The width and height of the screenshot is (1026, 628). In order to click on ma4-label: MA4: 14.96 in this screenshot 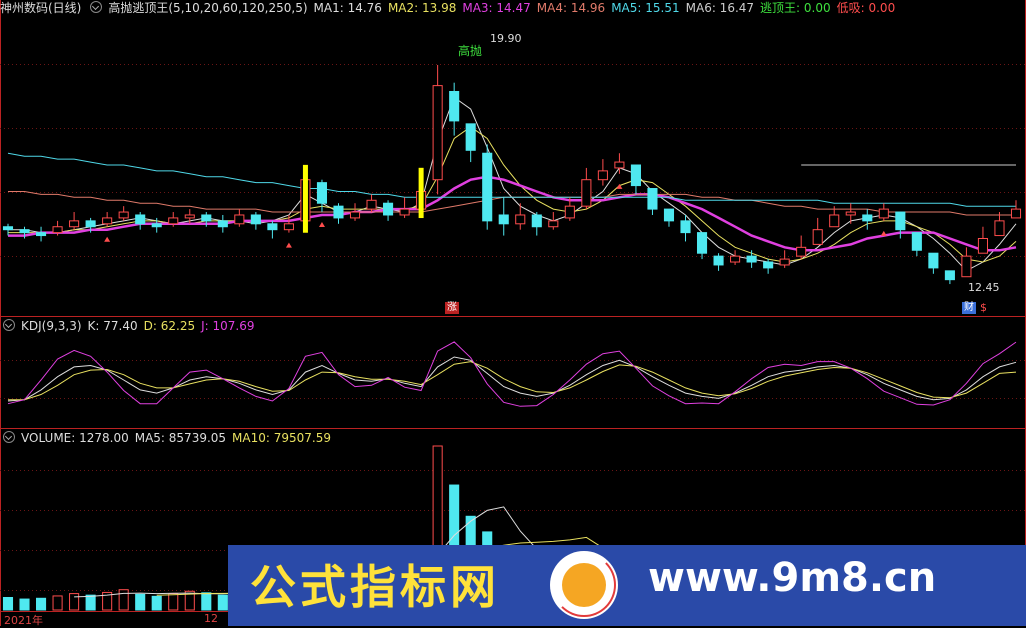, I will do `click(571, 8)`.